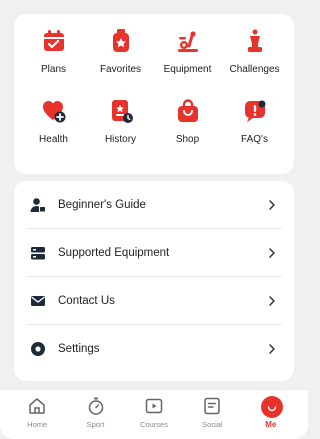  Describe the element at coordinates (187, 69) in the screenshot. I see `shortcut-label: Equipment` at that location.